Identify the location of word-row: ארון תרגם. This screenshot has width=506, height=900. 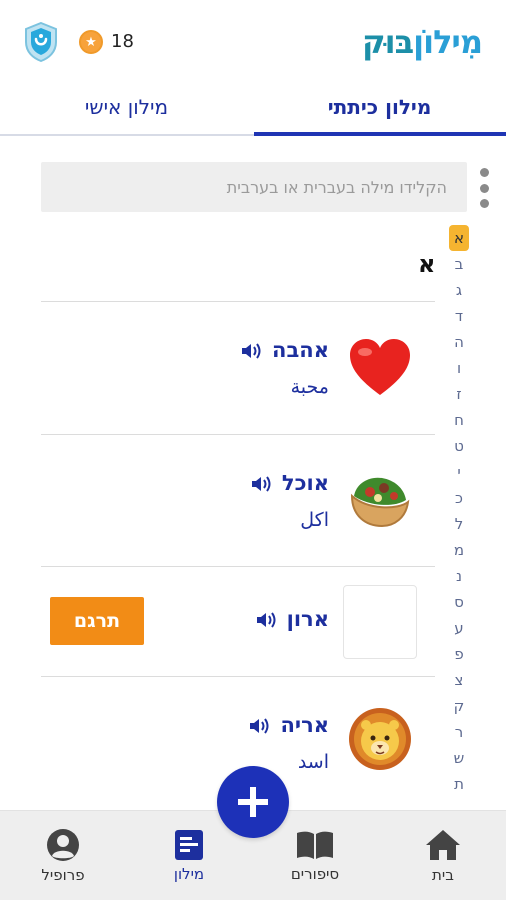
(238, 621).